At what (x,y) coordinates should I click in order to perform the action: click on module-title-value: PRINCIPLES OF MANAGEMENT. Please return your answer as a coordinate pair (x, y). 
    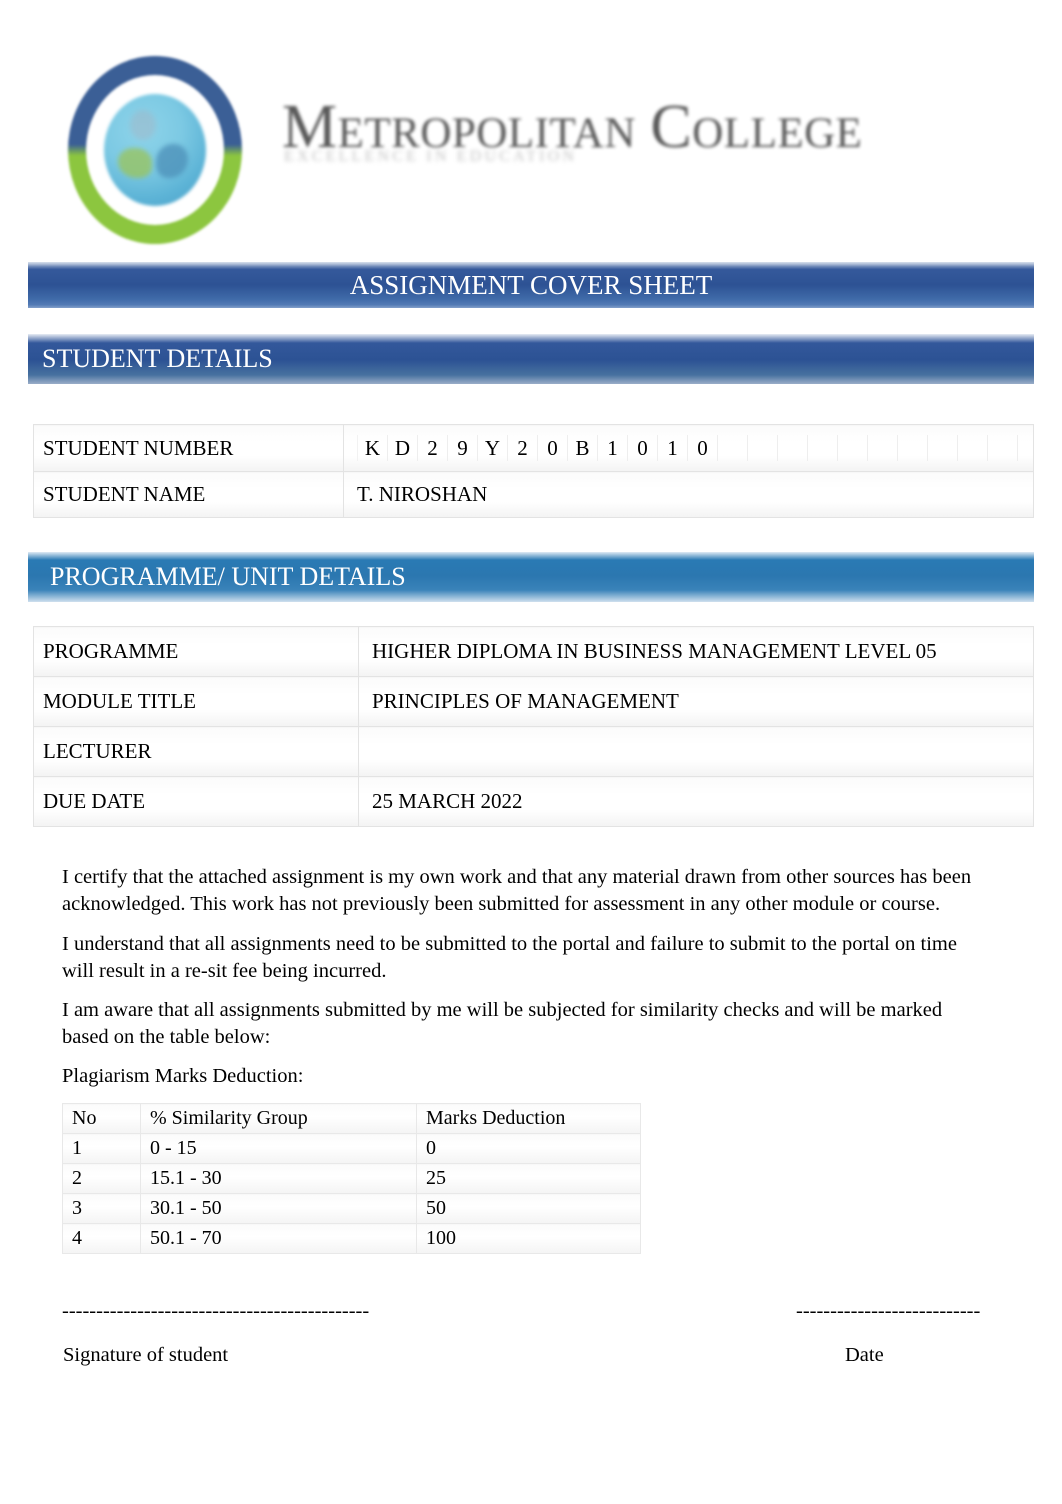
    Looking at the image, I should click on (696, 701).